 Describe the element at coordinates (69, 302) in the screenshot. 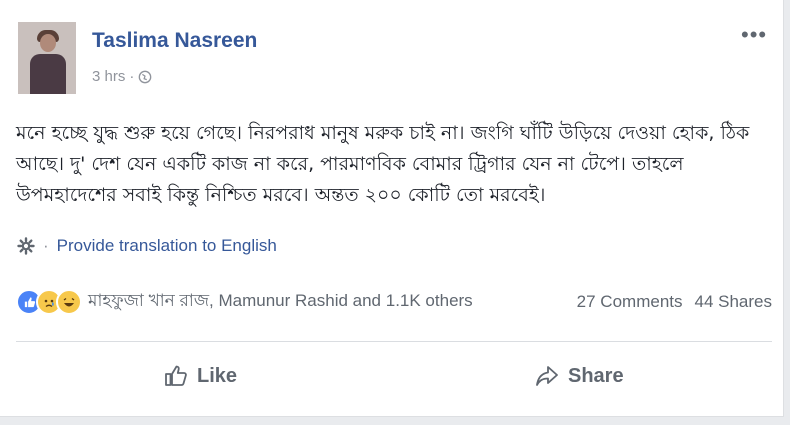

I see `haha-reaction-icon` at that location.